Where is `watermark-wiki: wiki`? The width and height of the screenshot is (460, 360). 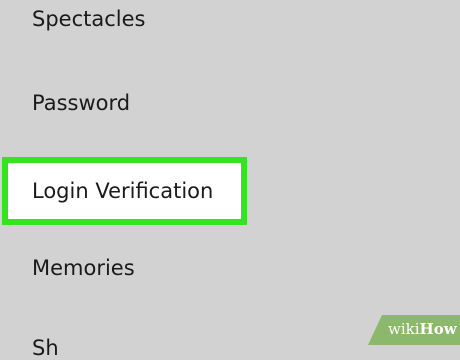 watermark-wiki: wiki is located at coordinates (404, 329).